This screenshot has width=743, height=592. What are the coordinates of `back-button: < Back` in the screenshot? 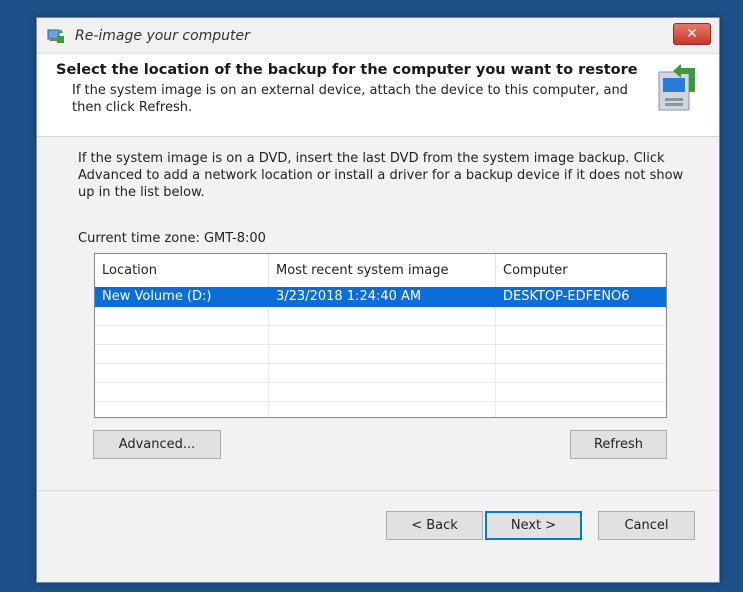 It's located at (434, 525).